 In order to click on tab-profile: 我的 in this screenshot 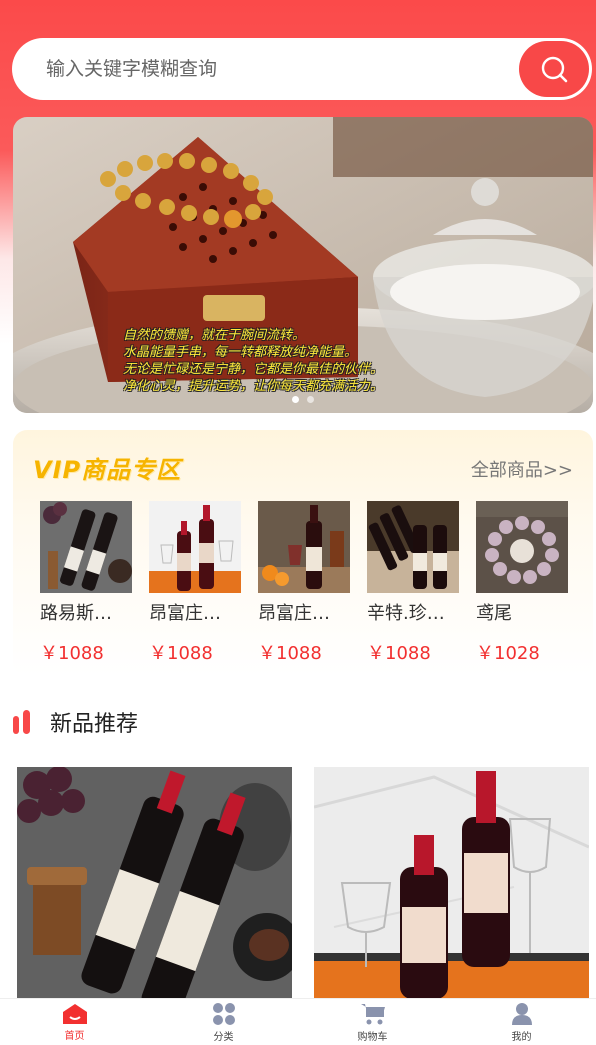, I will do `click(521, 1022)`.